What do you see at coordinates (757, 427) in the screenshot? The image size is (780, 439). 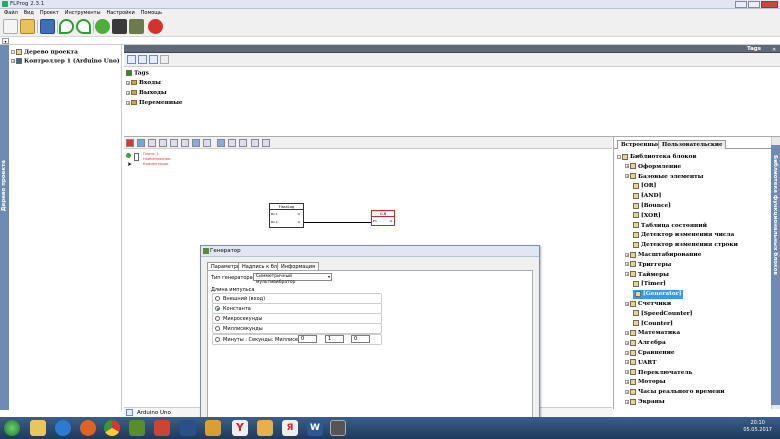 I see `clock: 20:10 05.05.2017` at bounding box center [757, 427].